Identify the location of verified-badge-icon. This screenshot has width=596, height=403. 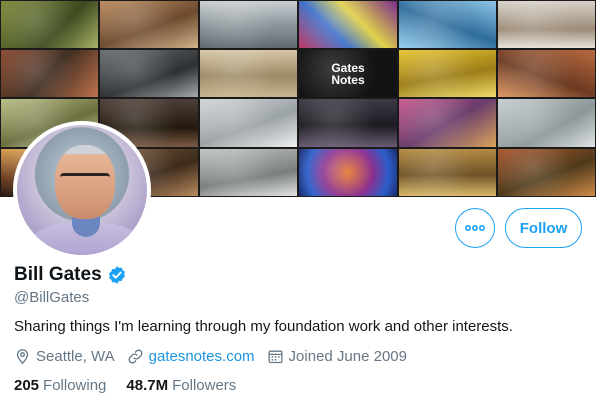
(116, 275).